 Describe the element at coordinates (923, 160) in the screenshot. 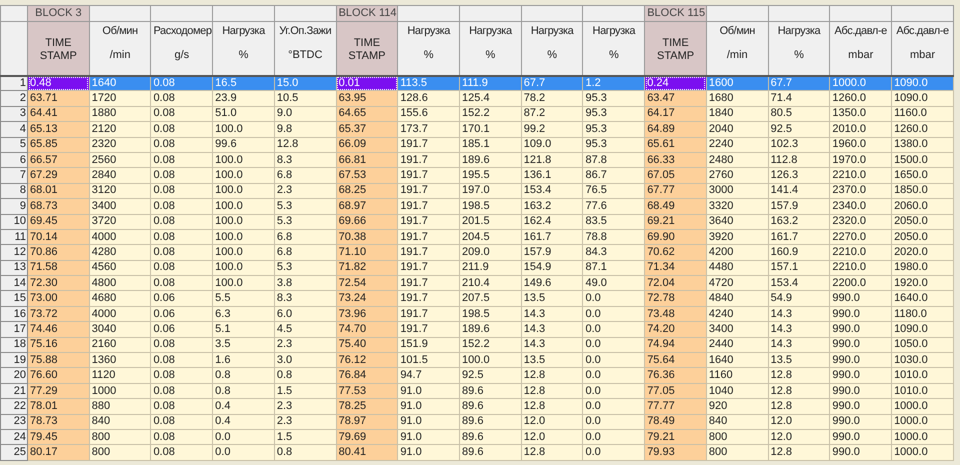

I see `table-cell: 1500.0` at that location.